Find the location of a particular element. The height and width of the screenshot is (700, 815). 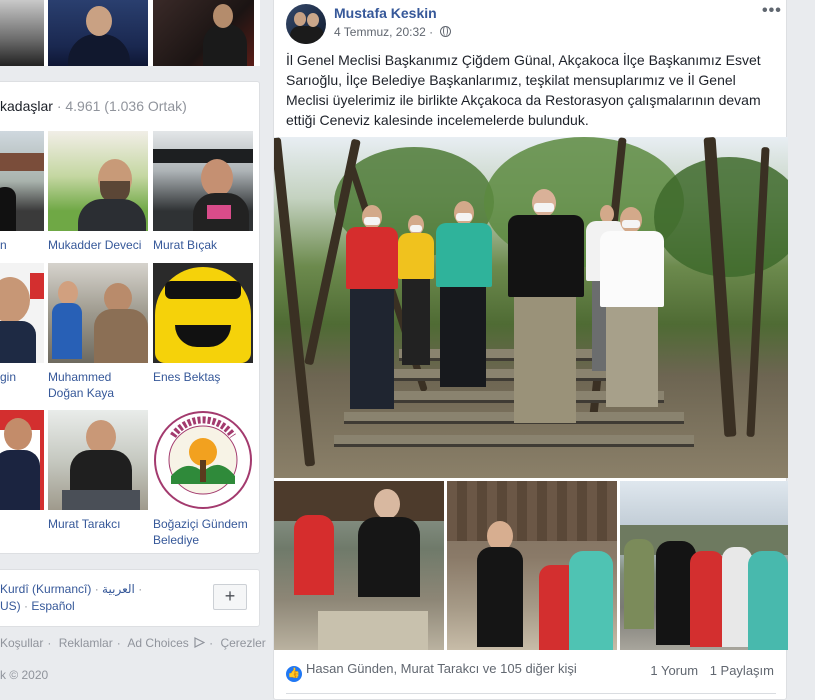

ad-choices-icon is located at coordinates (200, 642).